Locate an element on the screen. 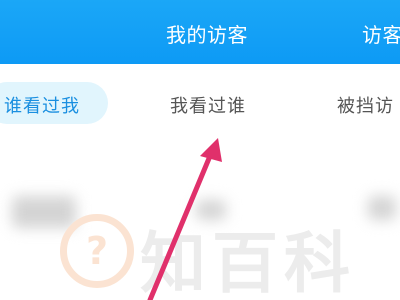  annotation-arrow is located at coordinates (184, 219).